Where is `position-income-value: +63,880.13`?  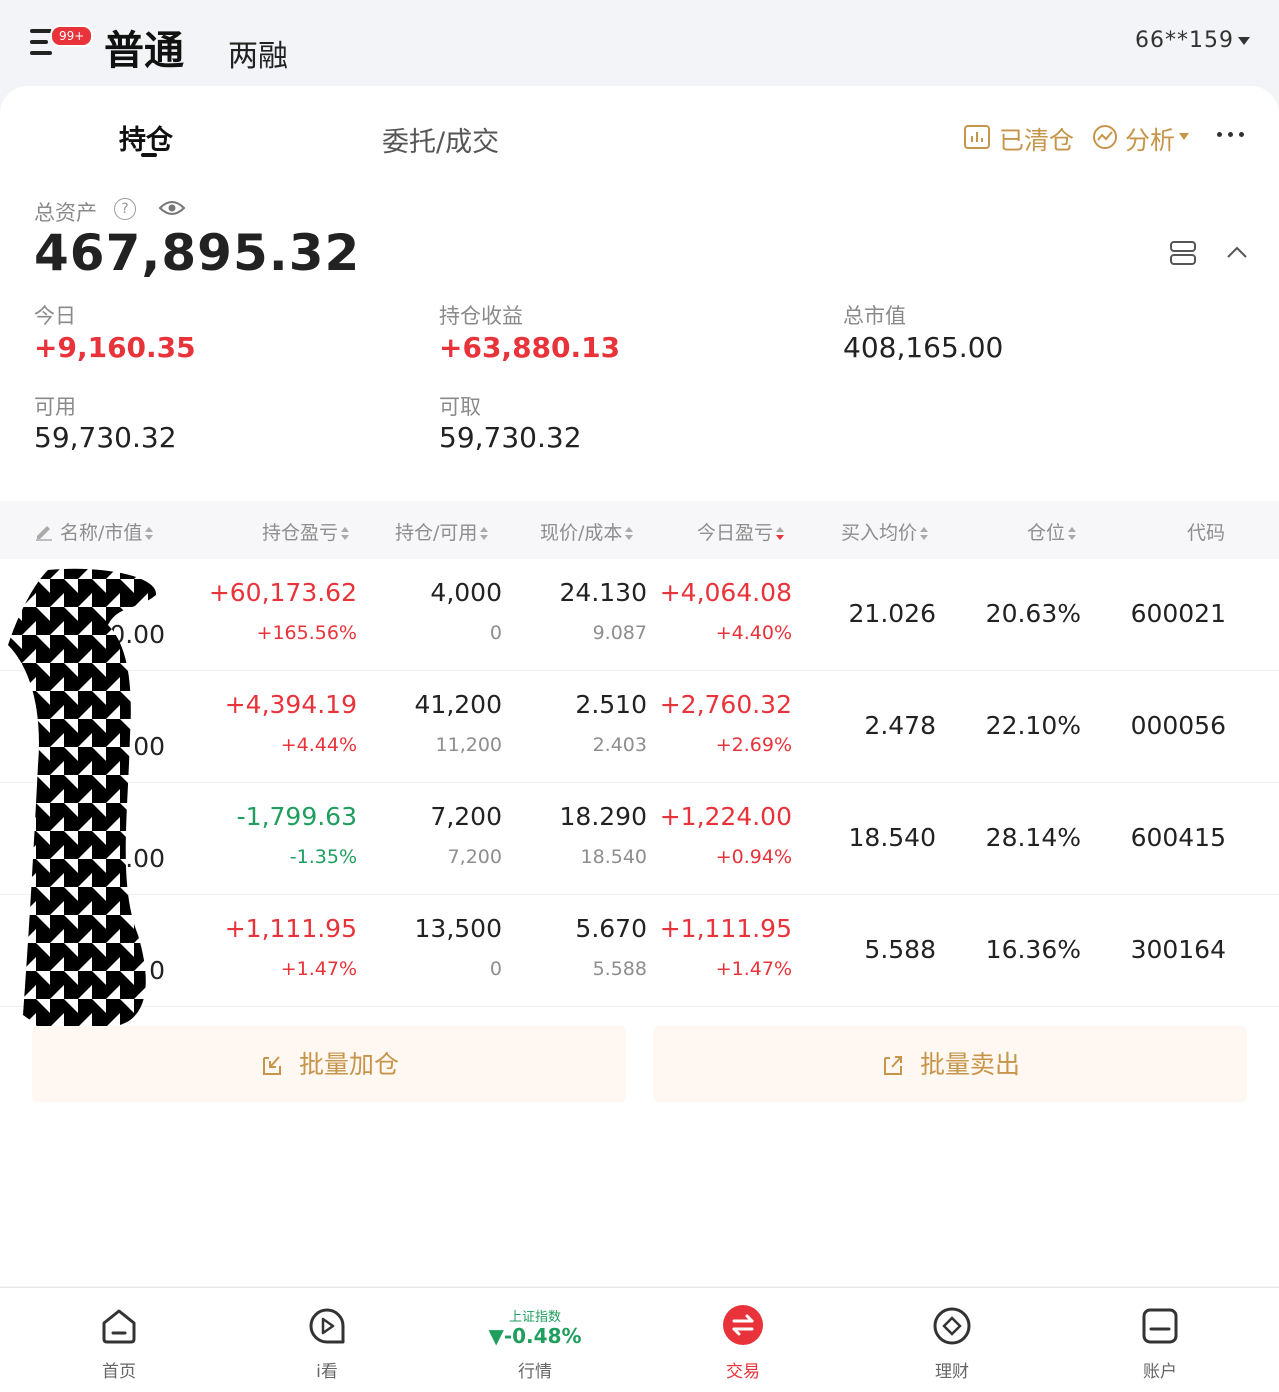 position-income-value: +63,880.13 is located at coordinates (530, 347).